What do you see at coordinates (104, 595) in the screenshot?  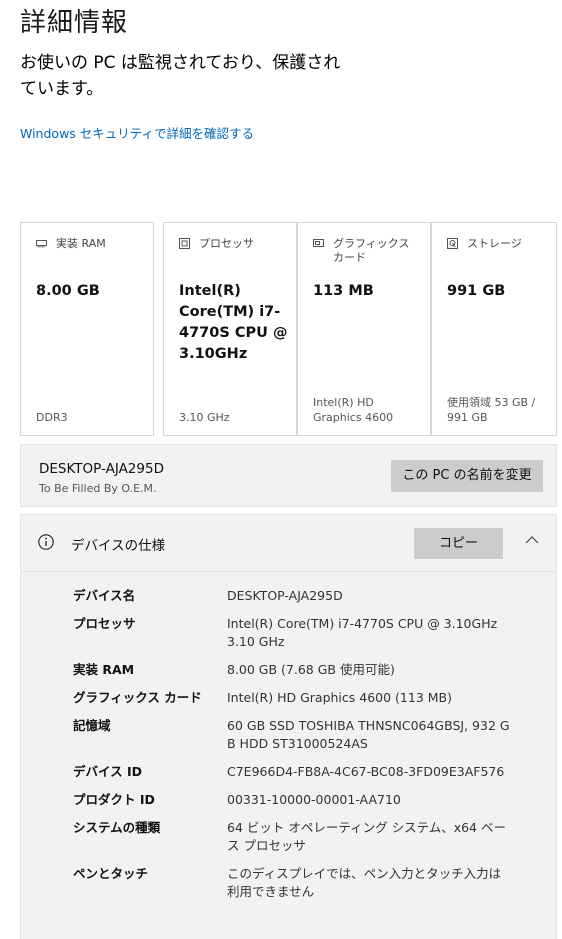 I see `spec-label: デバイス名` at bounding box center [104, 595].